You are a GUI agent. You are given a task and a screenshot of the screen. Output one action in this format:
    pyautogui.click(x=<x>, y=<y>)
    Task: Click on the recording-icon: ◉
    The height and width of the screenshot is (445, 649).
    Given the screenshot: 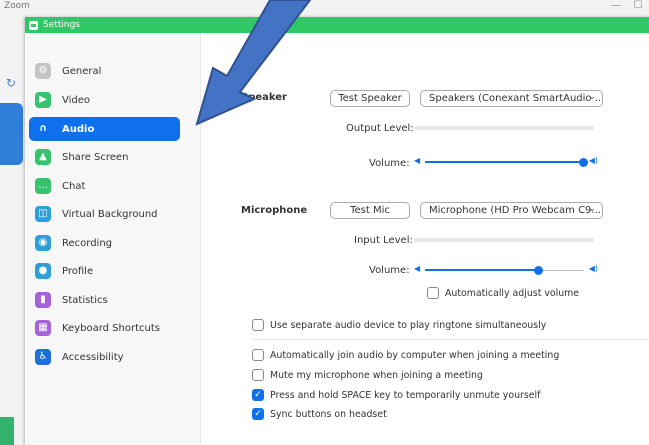 What is the action you would take?
    pyautogui.click(x=43, y=243)
    